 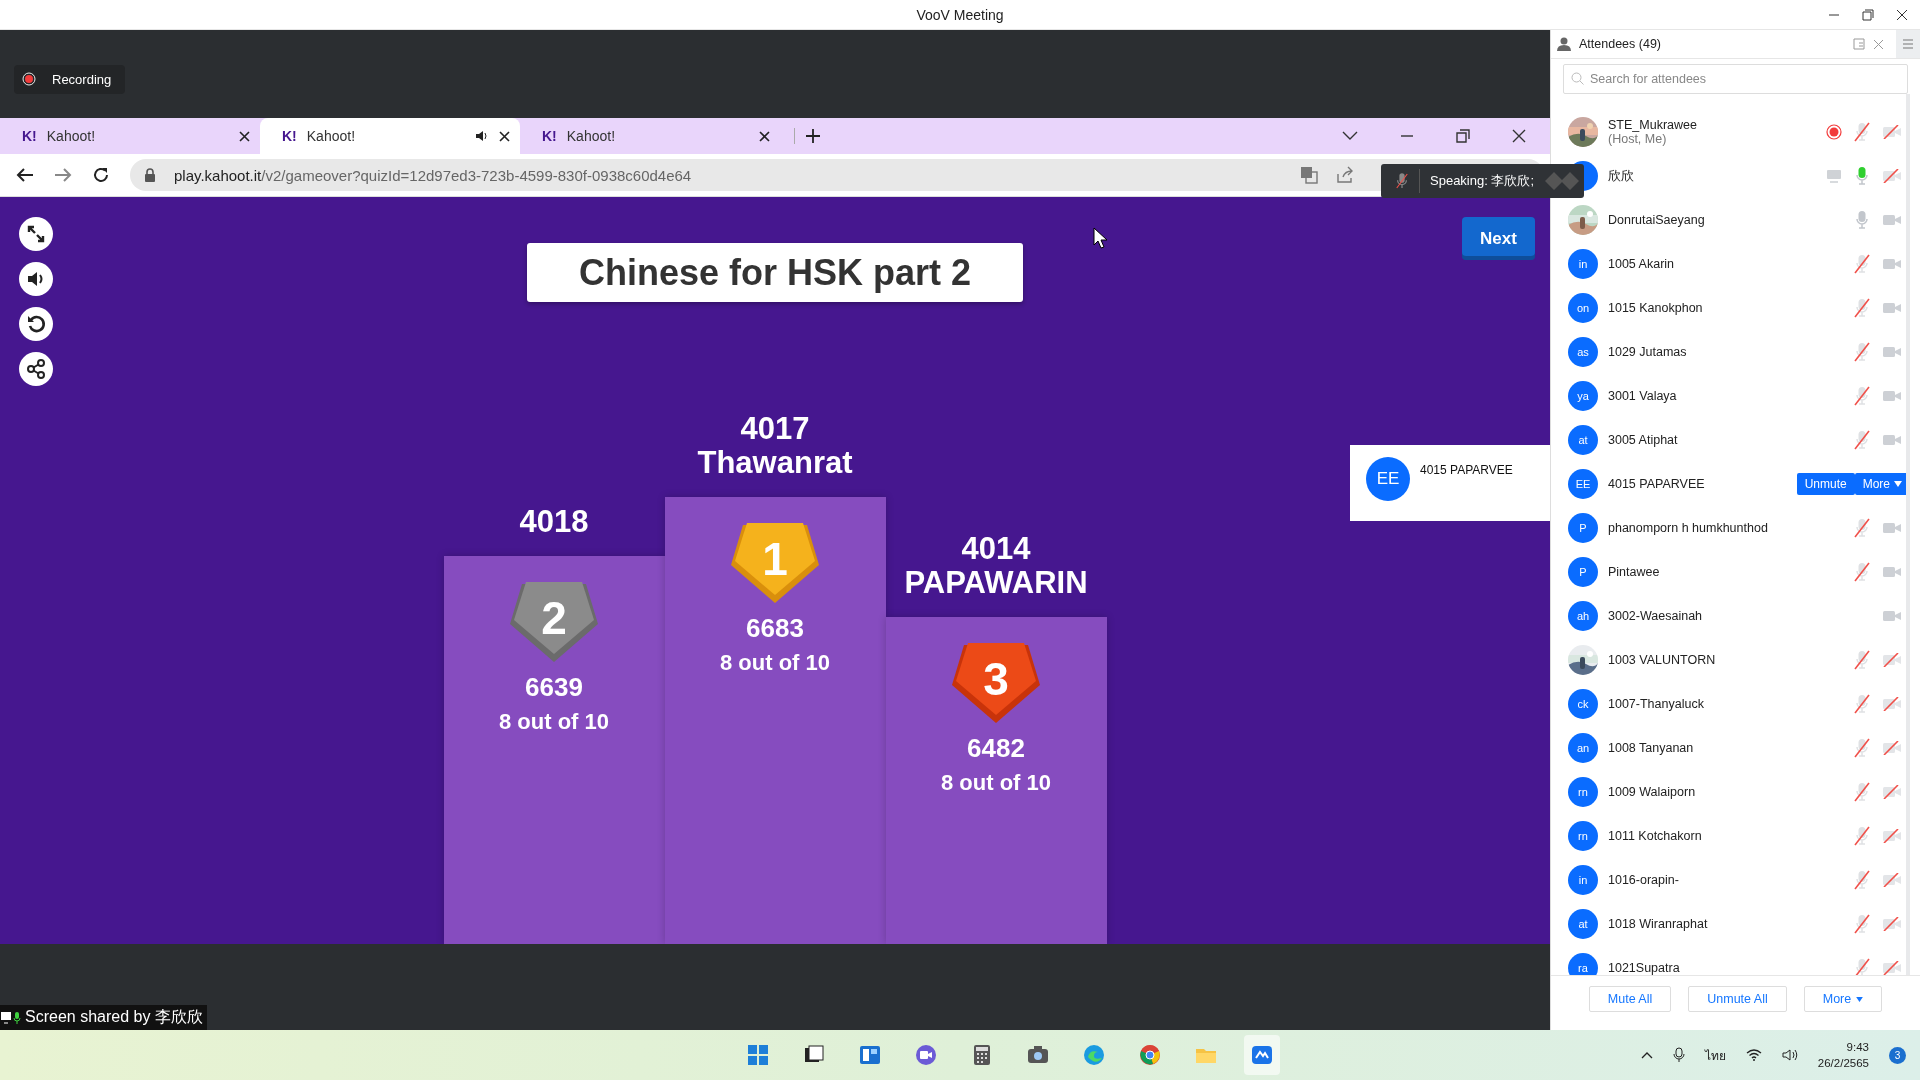 I want to click on player-name: 4014 PAPAWARIN, so click(x=996, y=566).